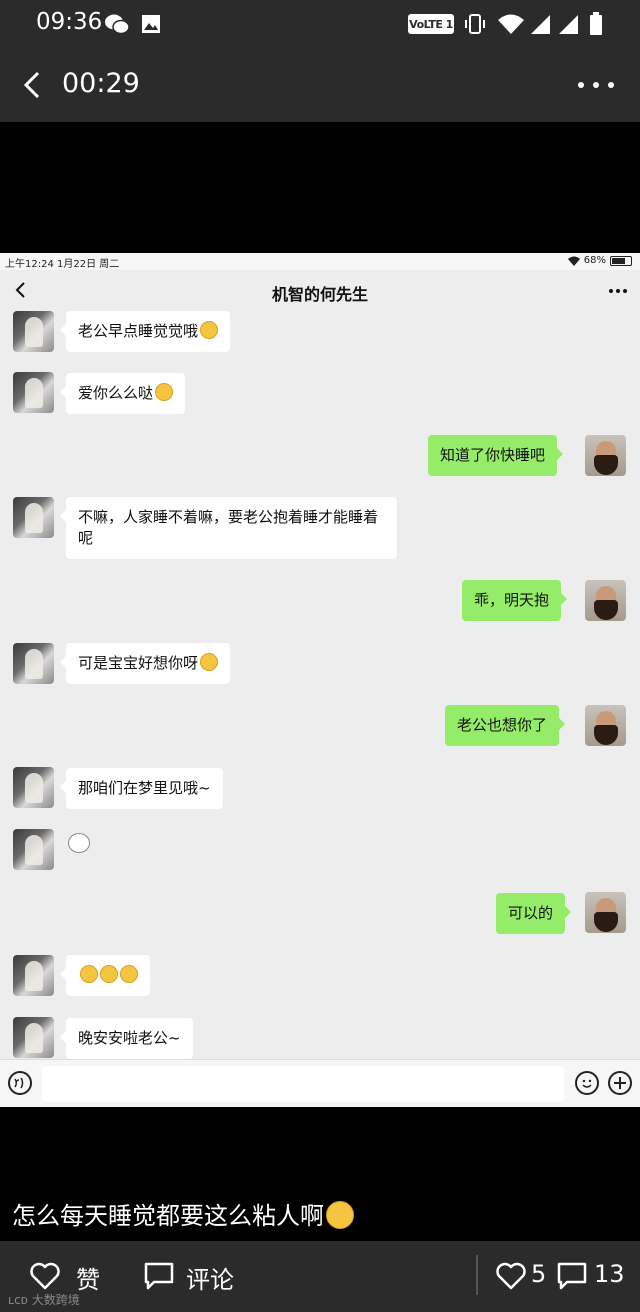  Describe the element at coordinates (515, 600) in the screenshot. I see `message-bubble: 乖，明天抱` at that location.